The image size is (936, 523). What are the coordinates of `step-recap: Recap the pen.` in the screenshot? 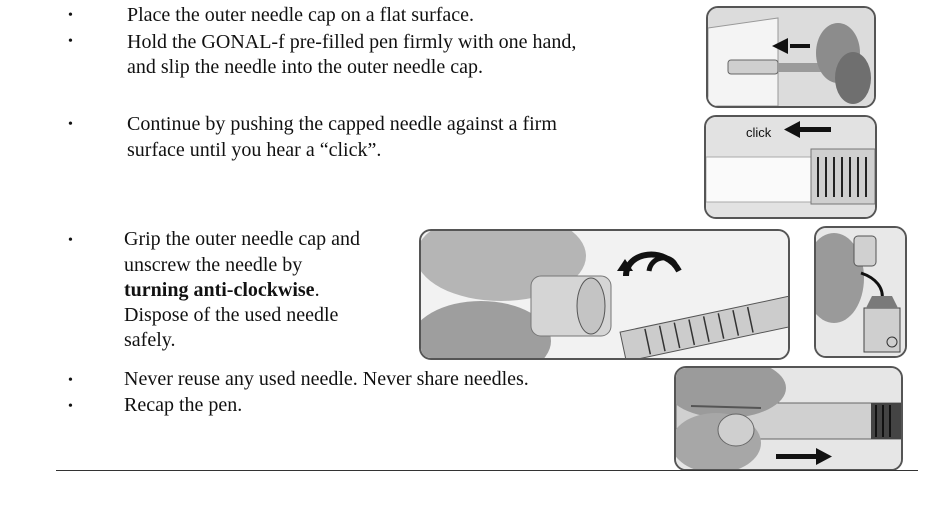 It's located at (183, 405).